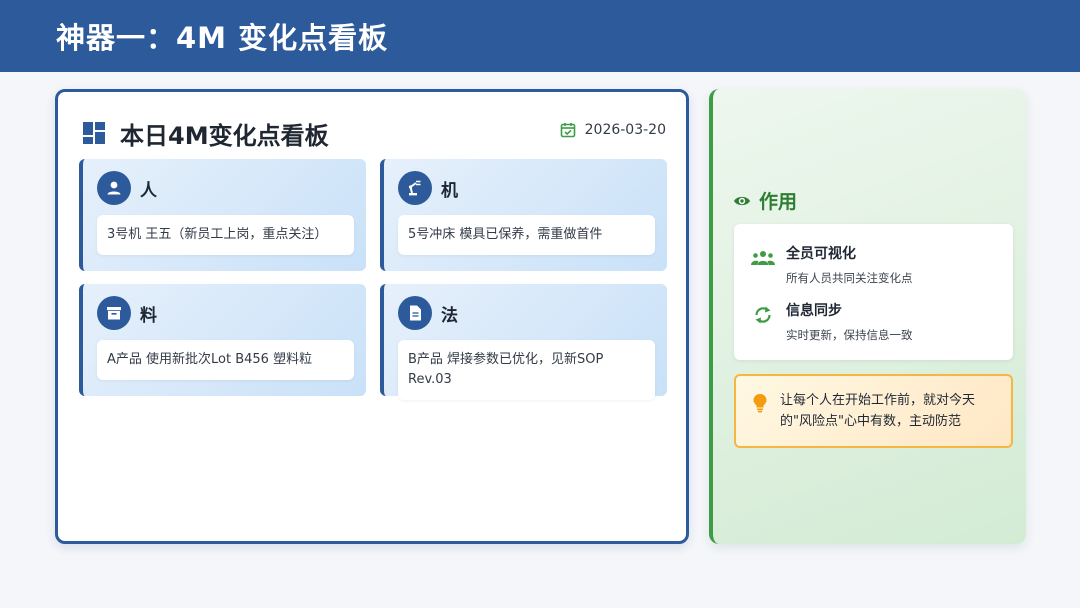  I want to click on purpose-title: 作用, so click(778, 202).